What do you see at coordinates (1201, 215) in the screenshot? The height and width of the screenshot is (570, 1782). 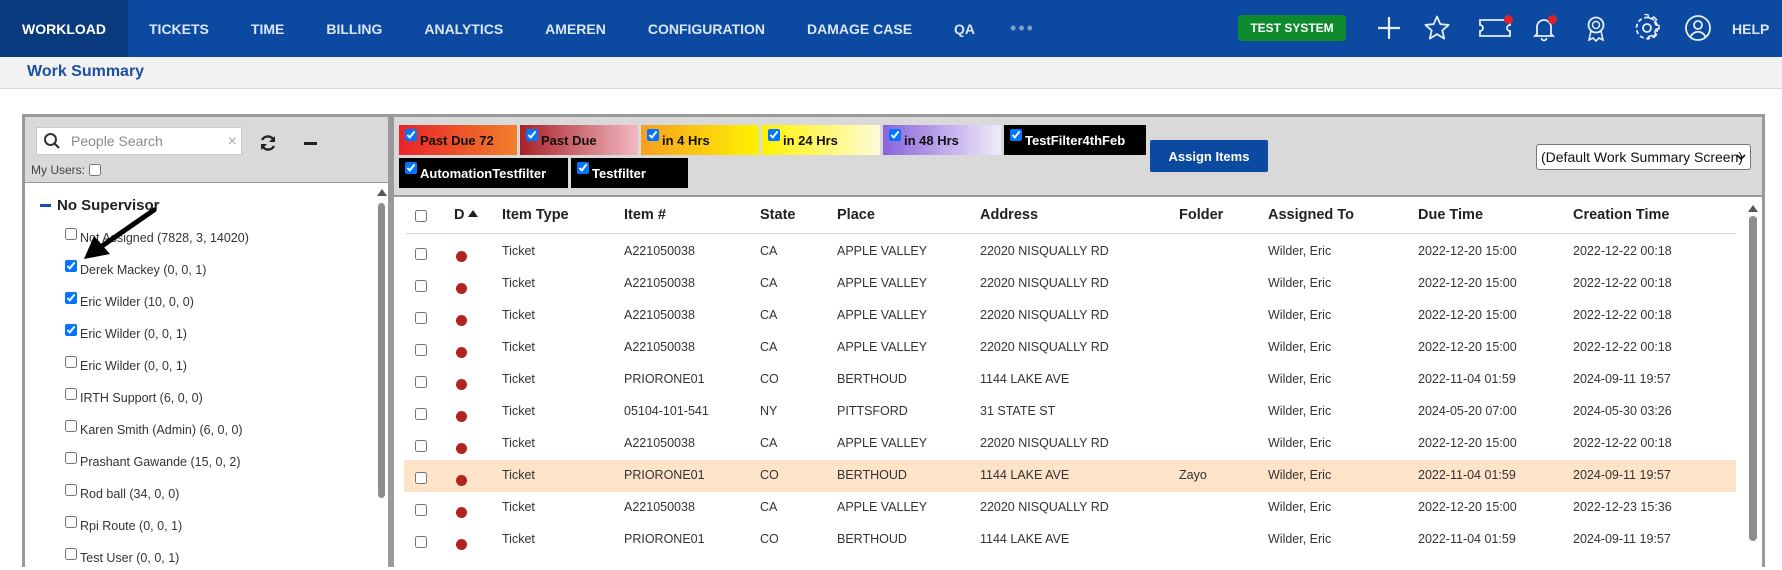 I see `header-folder: Folder` at bounding box center [1201, 215].